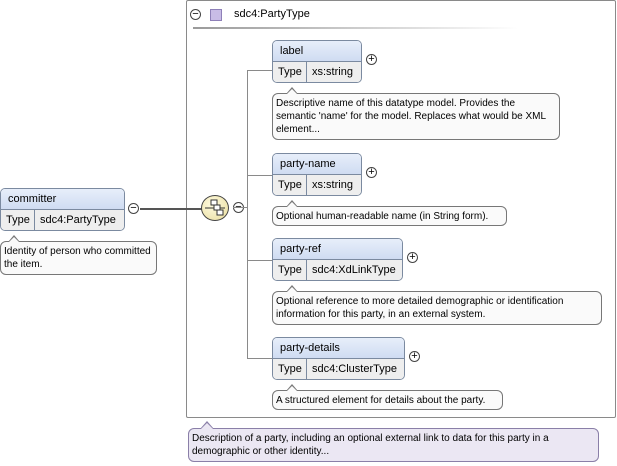 Image resolution: width=617 pixels, height=466 pixels. I want to click on expand-label-button: +, so click(371, 59).